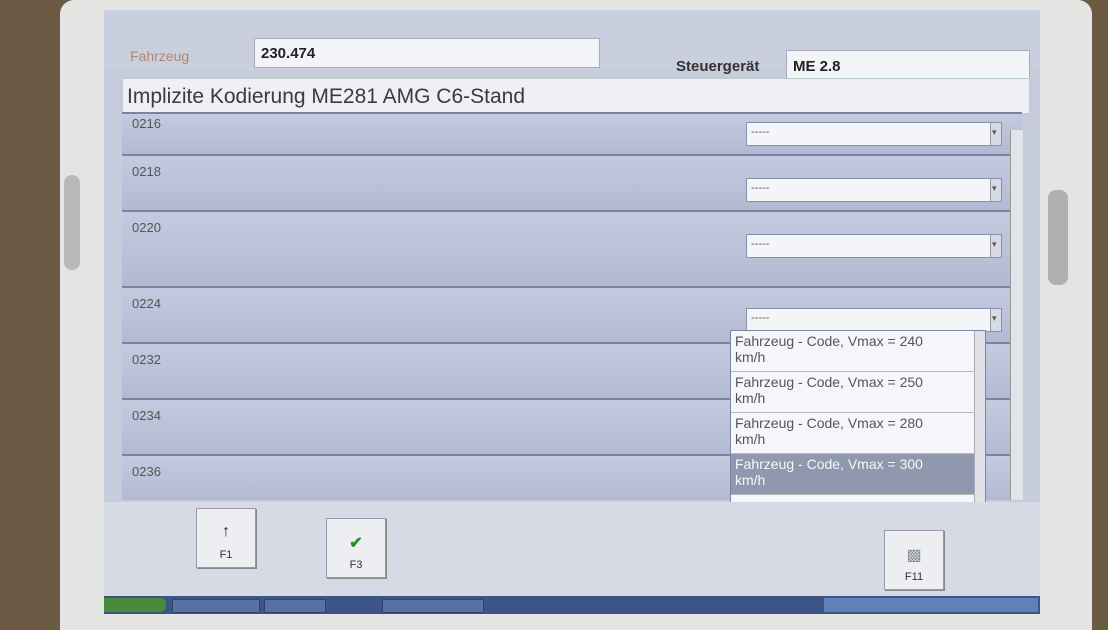  I want to click on taskbar, so click(572, 605).